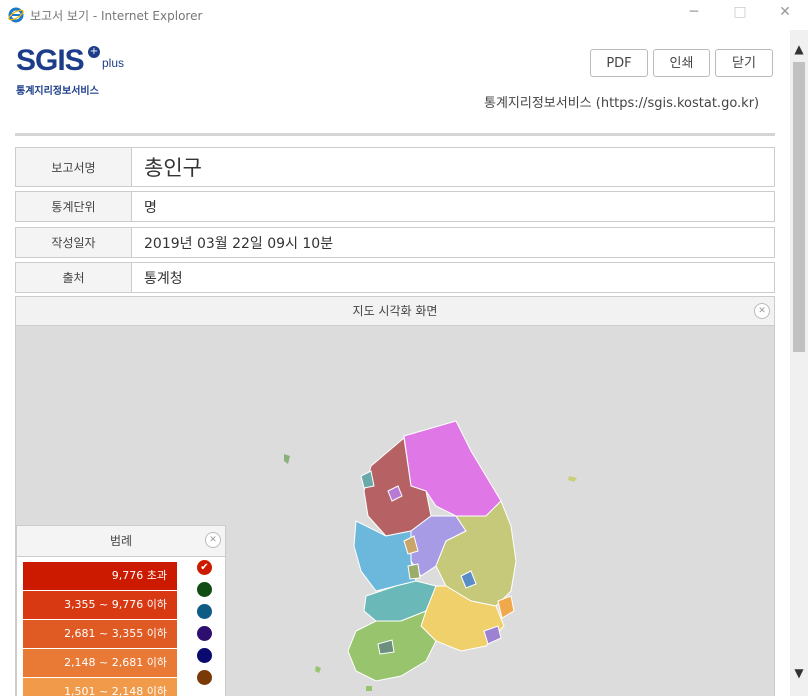 This screenshot has height=696, width=808. Describe the element at coordinates (204, 567) in the screenshot. I see `palette-selected-check-icon: ✔` at that location.